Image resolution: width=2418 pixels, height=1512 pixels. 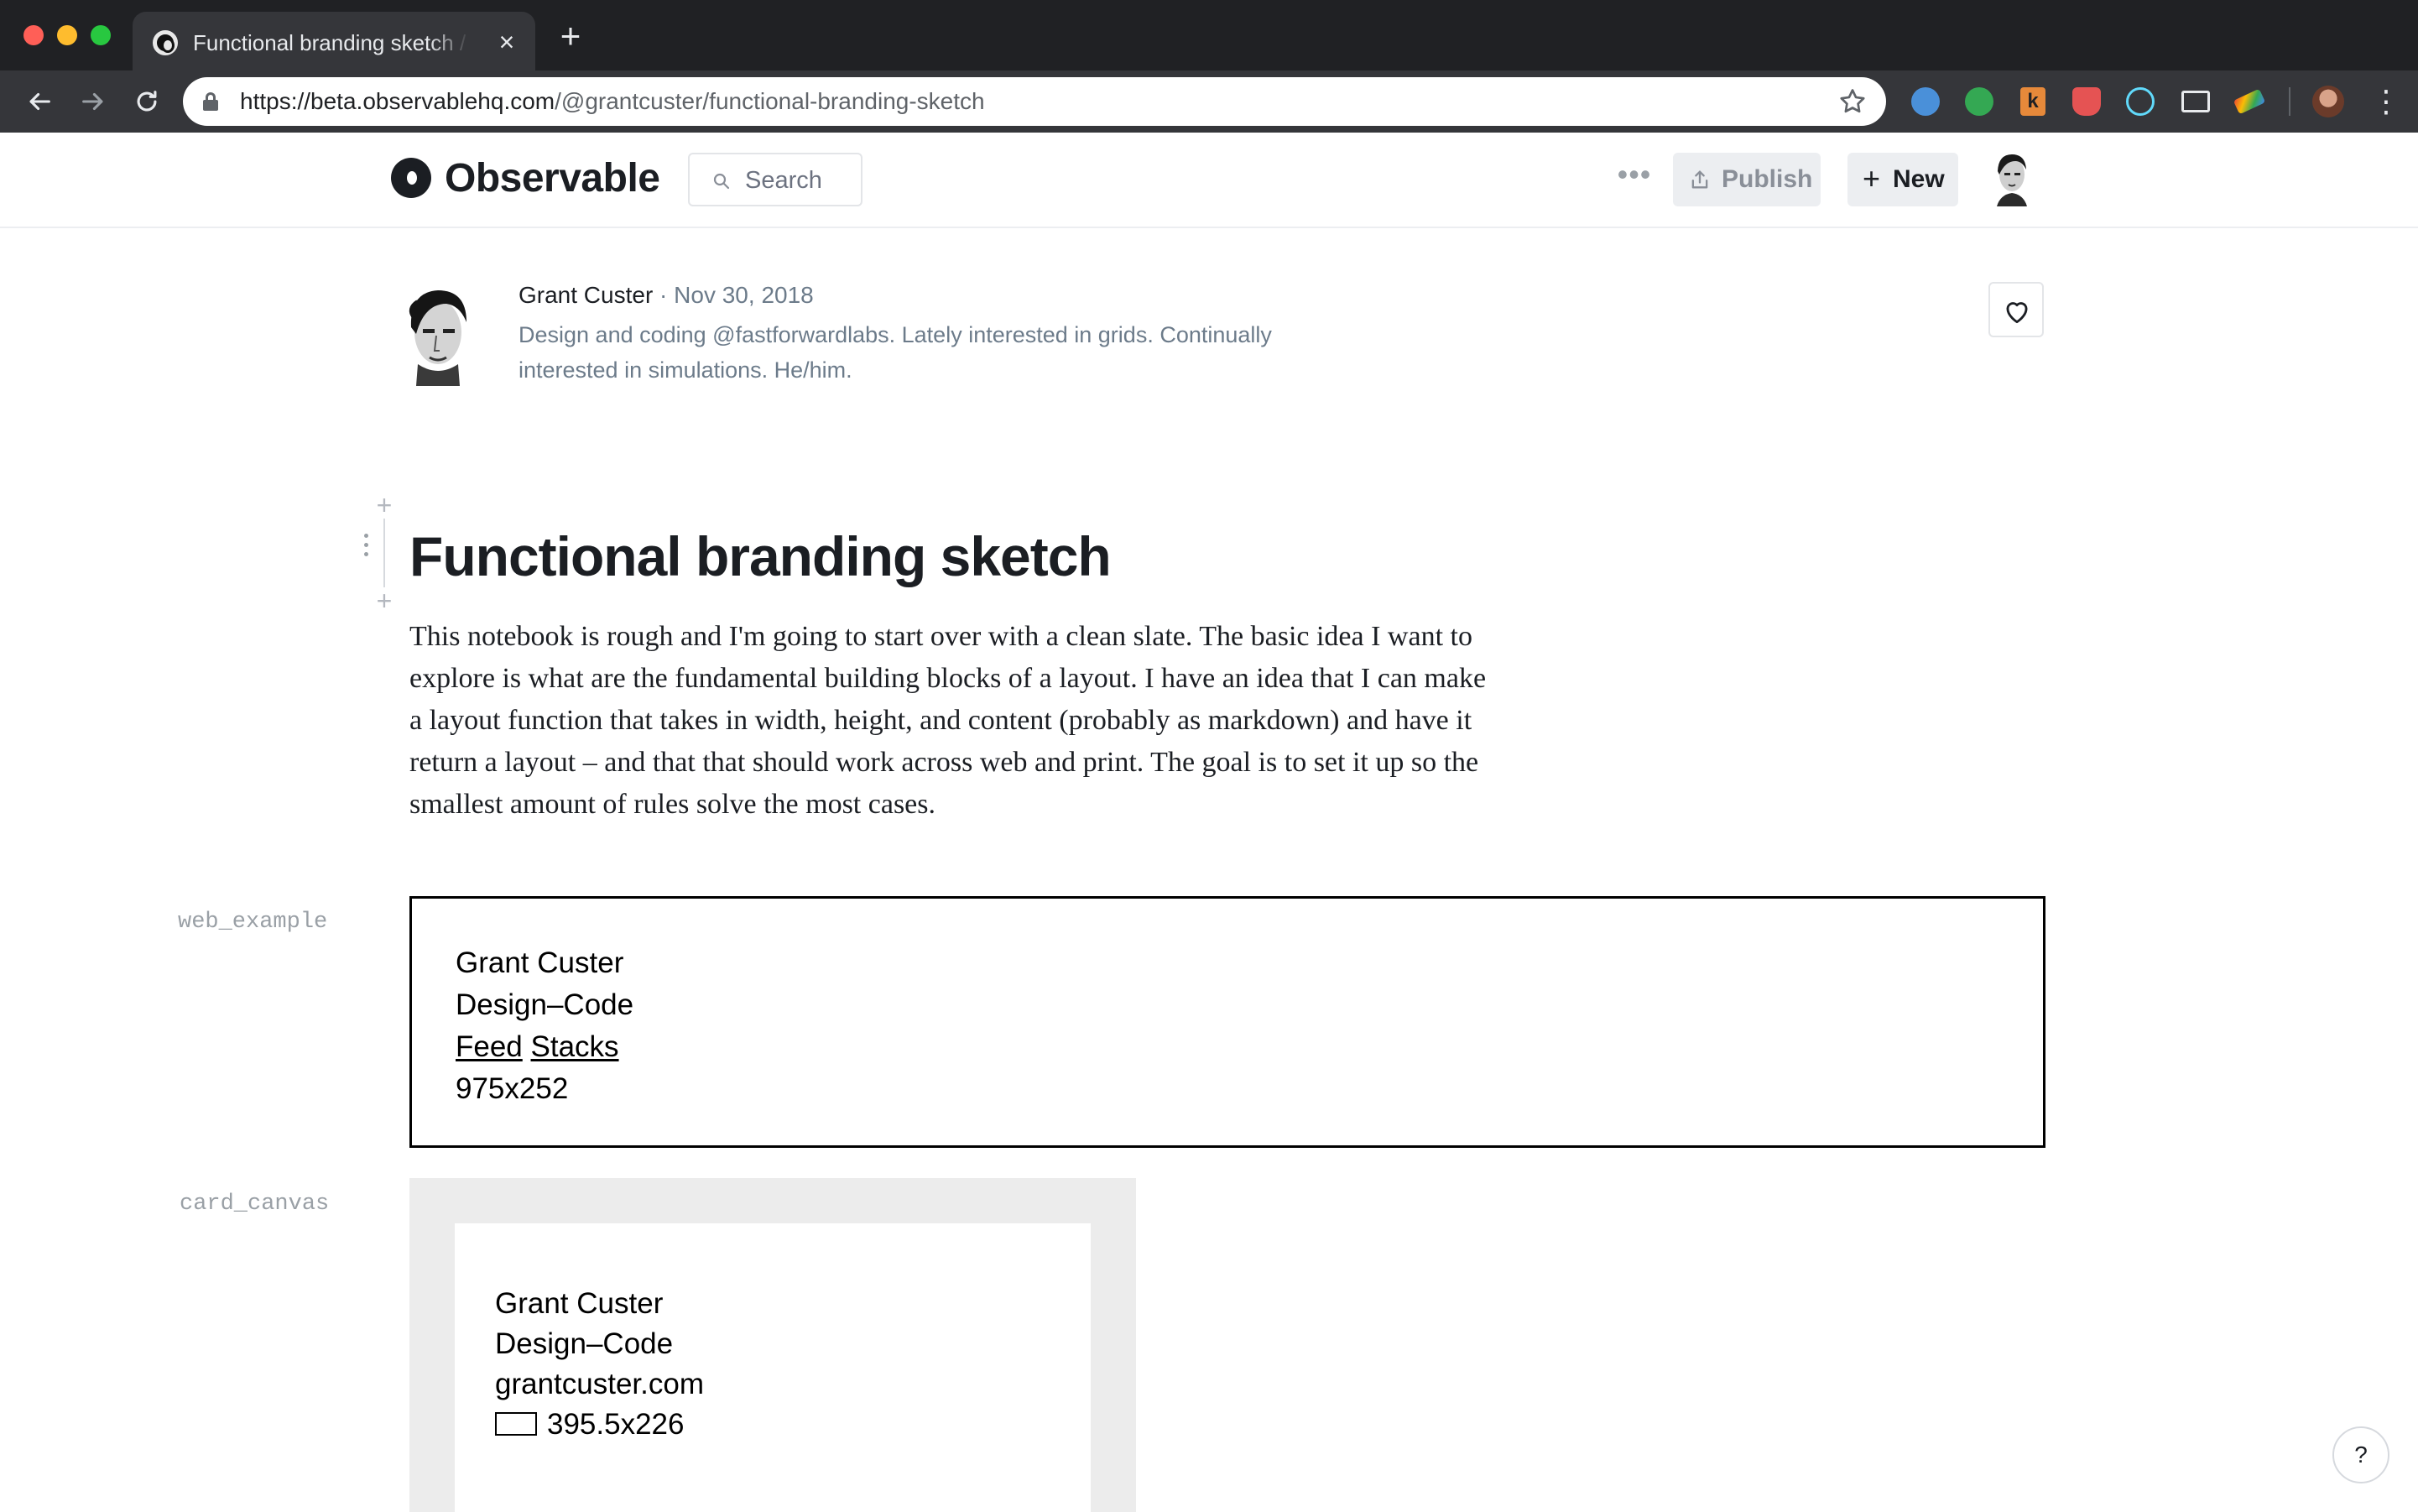 What do you see at coordinates (584, 1344) in the screenshot?
I see `card-tagline: Design–Code` at bounding box center [584, 1344].